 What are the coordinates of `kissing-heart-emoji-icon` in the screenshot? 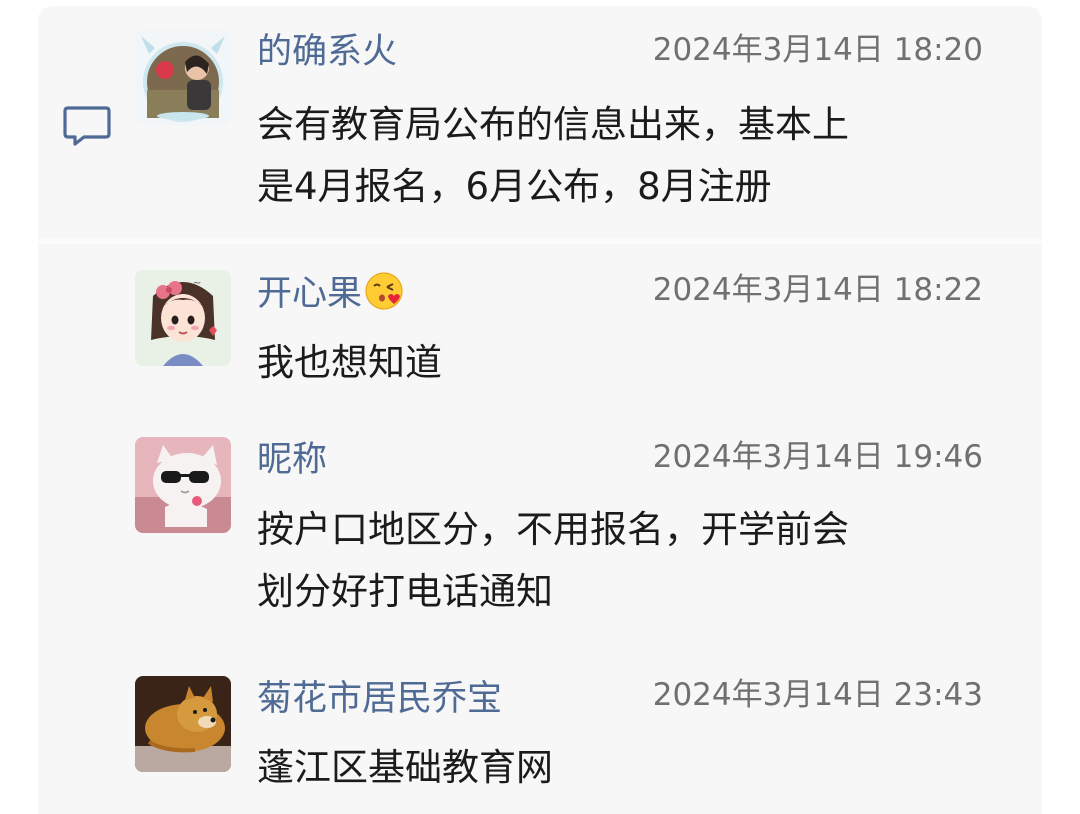 It's located at (384, 291).